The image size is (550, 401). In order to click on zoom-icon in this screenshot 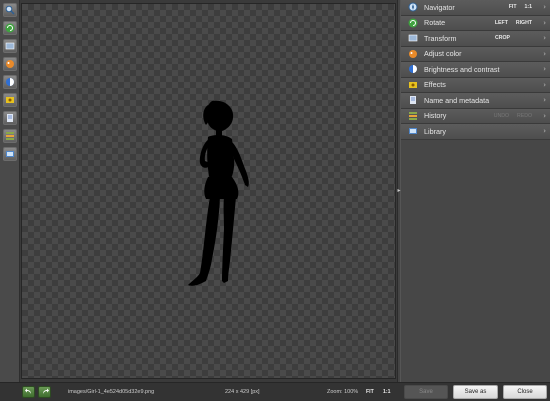, I will do `click(10, 10)`.